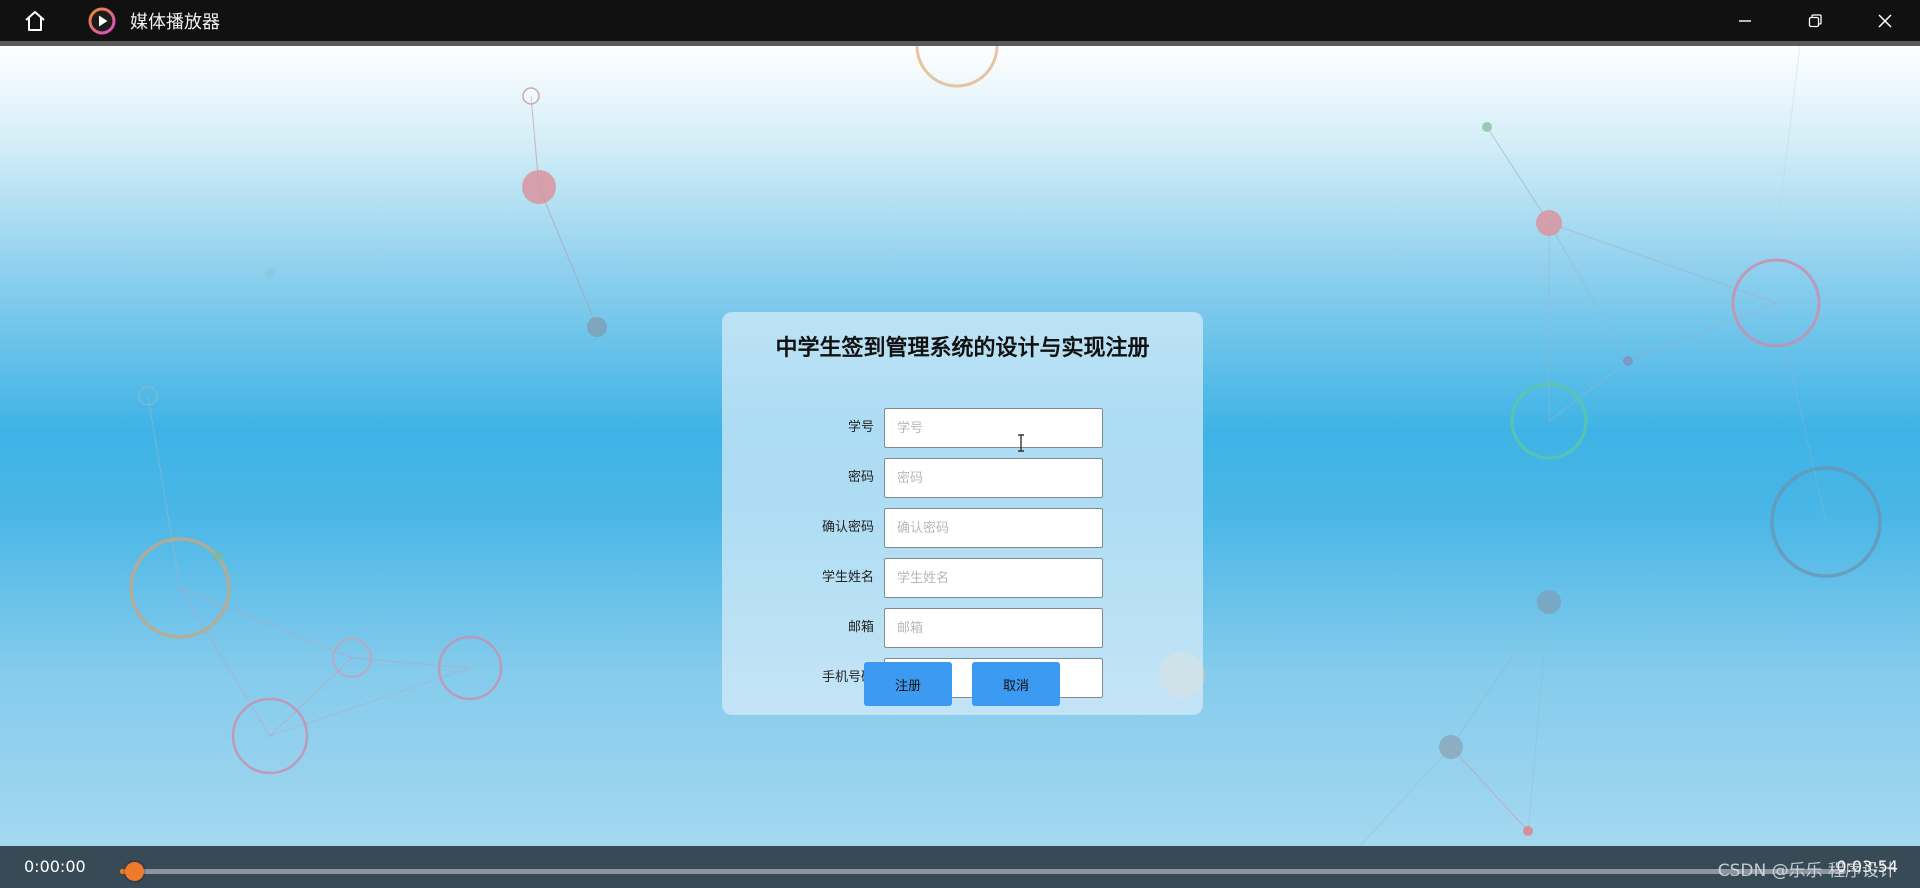 The image size is (1920, 888). I want to click on watermark: CSDN @乐乐 程序设计, so click(1806, 871).